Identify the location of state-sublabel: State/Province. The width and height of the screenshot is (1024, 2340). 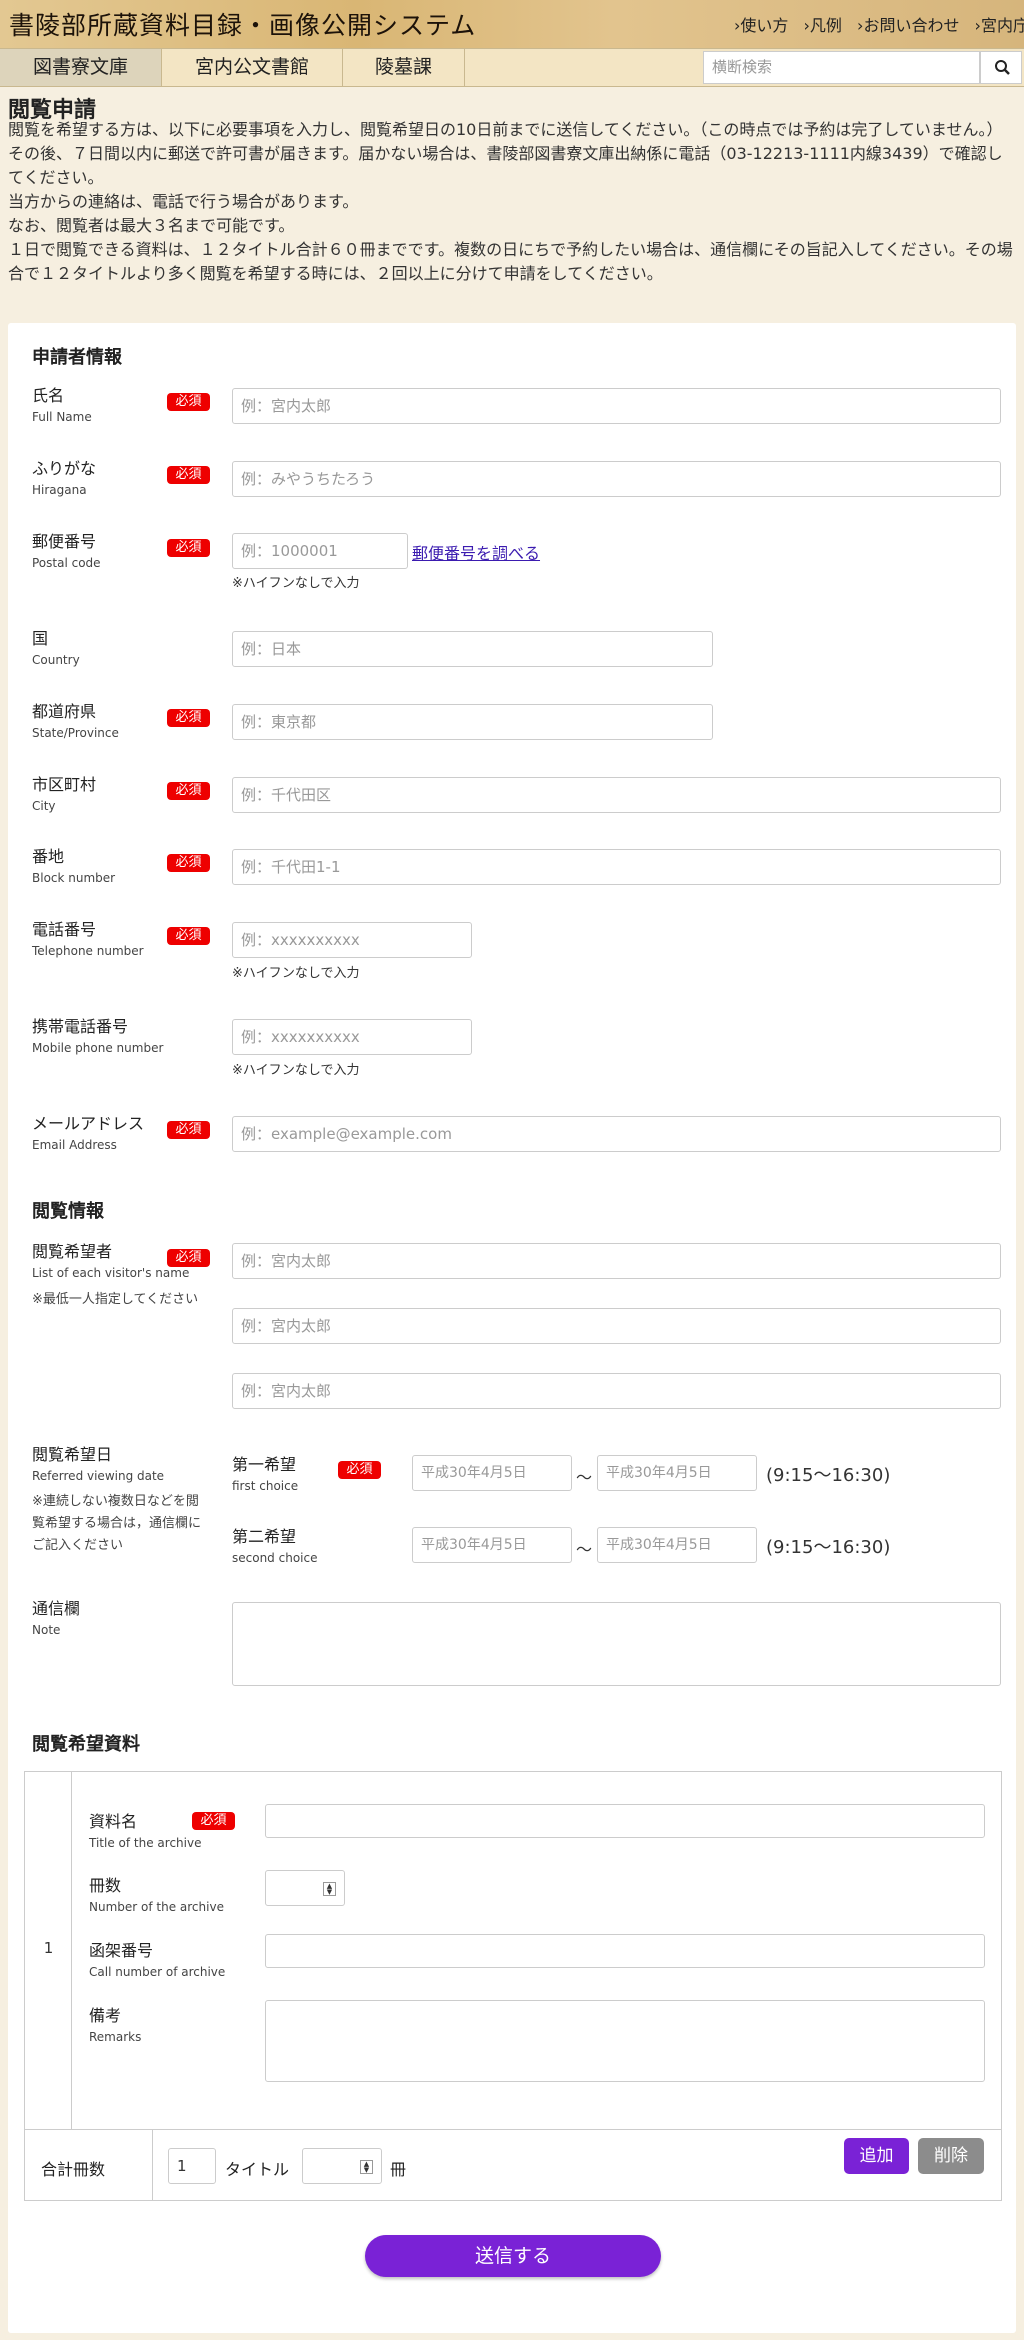
(75, 733).